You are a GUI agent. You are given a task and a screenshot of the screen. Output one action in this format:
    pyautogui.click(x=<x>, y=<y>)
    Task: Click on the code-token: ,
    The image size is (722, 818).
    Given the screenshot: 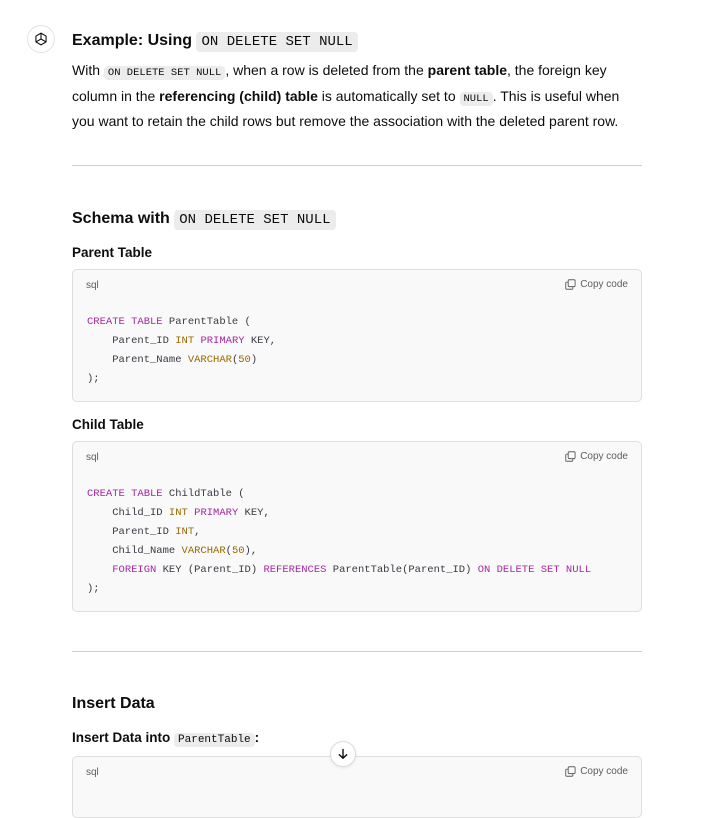 What is the action you would take?
    pyautogui.click(x=197, y=532)
    